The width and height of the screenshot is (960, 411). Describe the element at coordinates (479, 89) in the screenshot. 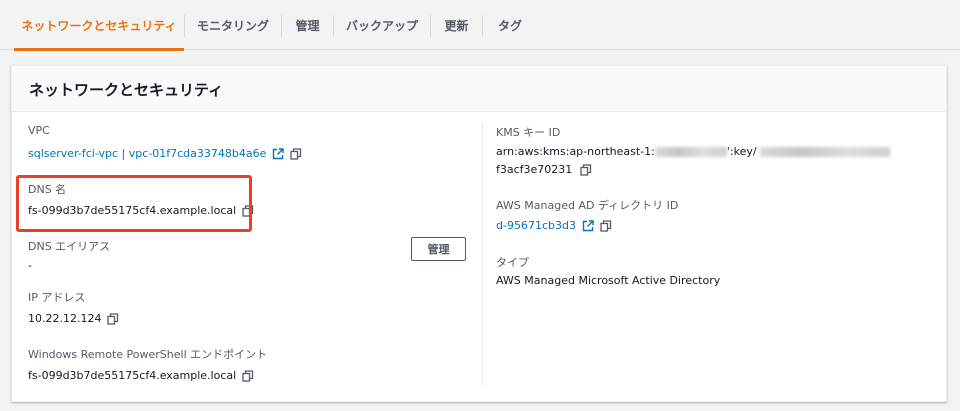

I see `panel-header: ネットワークとセキュリティ` at that location.